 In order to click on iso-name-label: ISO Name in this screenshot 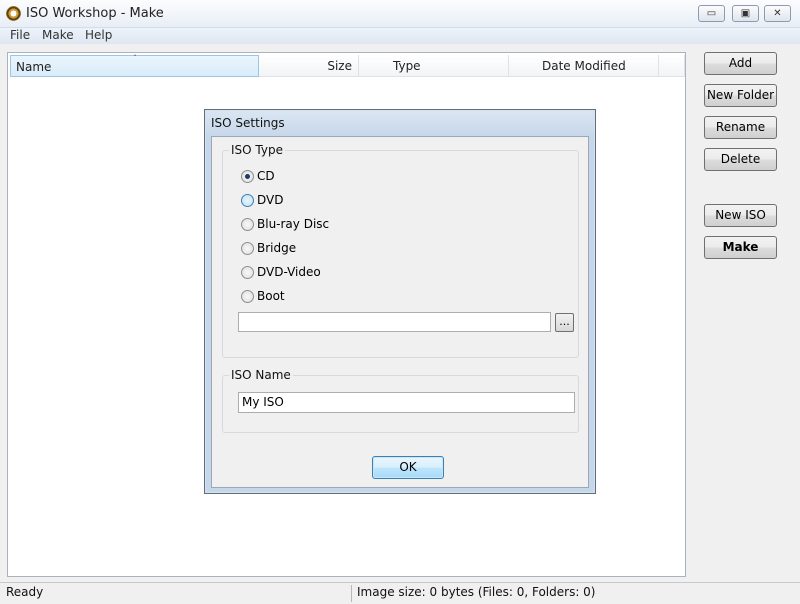, I will do `click(261, 375)`.